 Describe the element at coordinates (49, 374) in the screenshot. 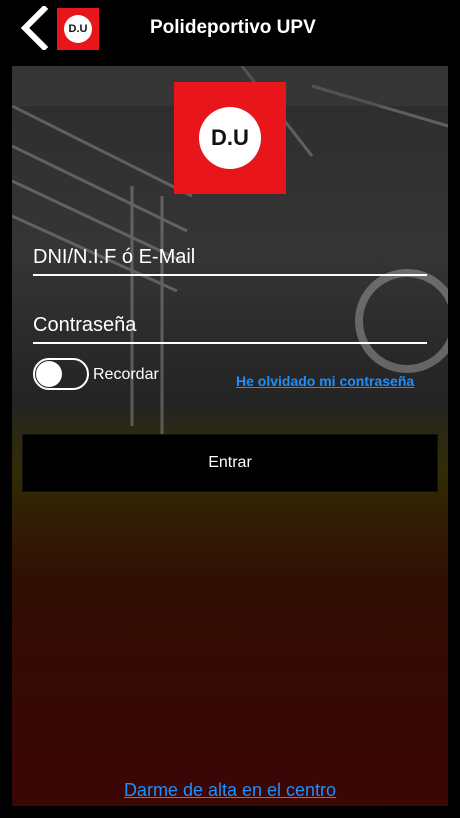

I see `toggle-knob` at that location.